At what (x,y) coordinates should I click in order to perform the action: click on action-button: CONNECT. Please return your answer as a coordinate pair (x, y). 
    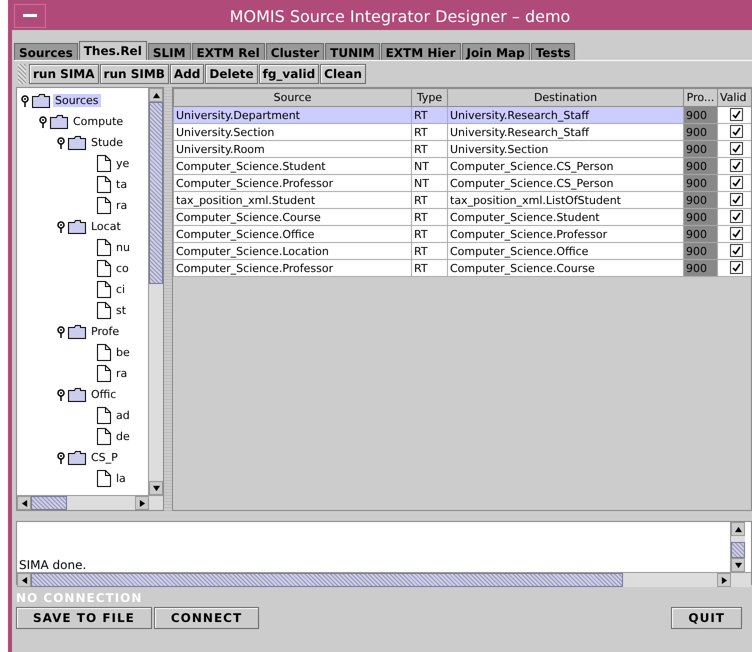
    Looking at the image, I should click on (207, 618).